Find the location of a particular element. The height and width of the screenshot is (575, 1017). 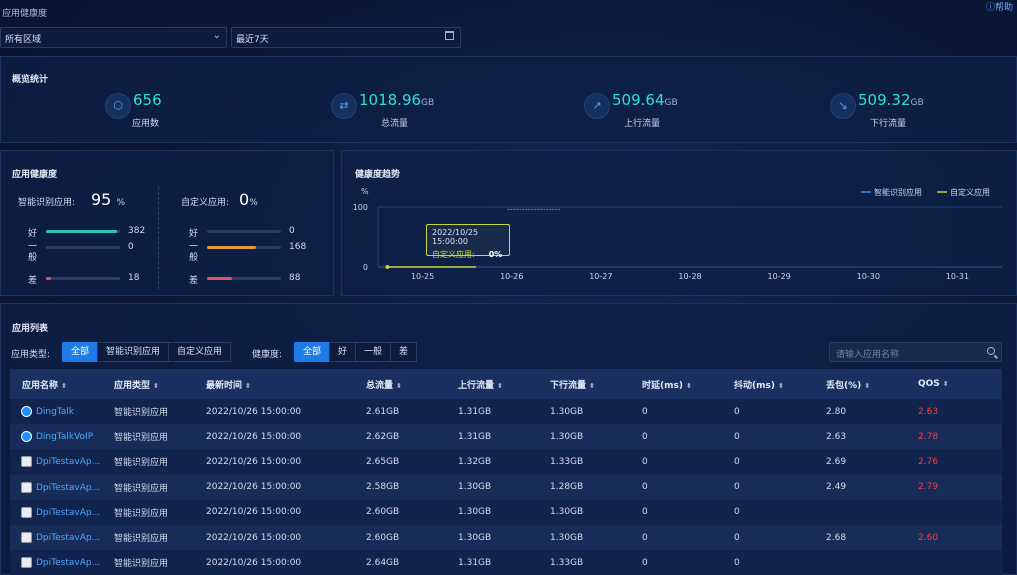

table-cell: 2.63 is located at coordinates (836, 436).